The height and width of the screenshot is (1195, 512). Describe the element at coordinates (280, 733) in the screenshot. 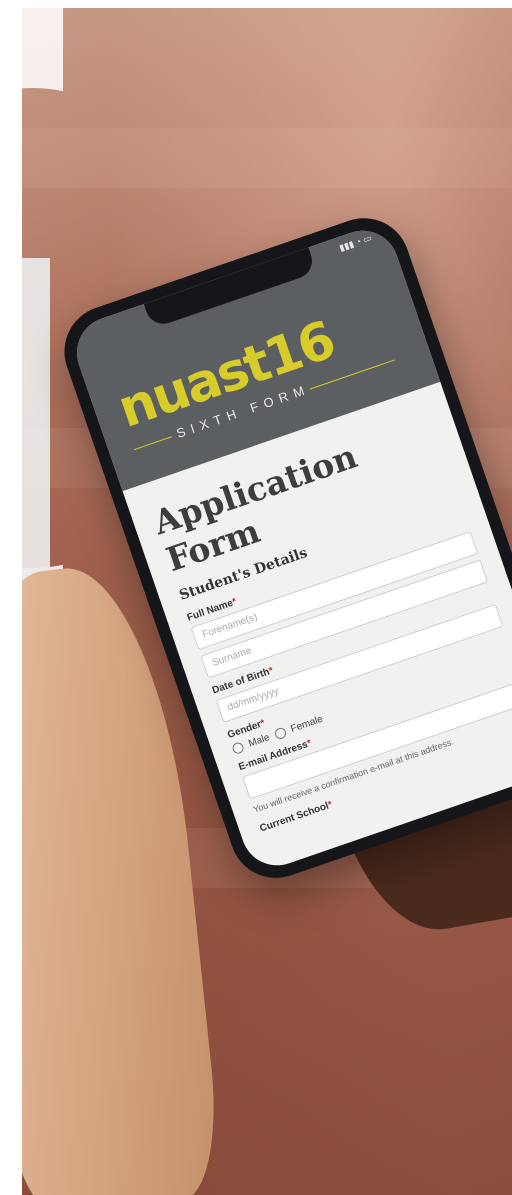

I see `female-radio` at that location.